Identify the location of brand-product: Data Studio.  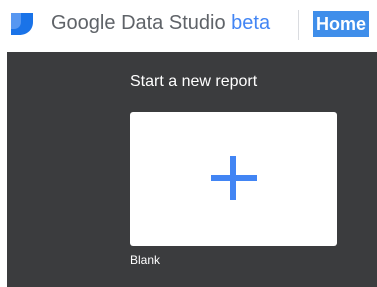
(173, 23).